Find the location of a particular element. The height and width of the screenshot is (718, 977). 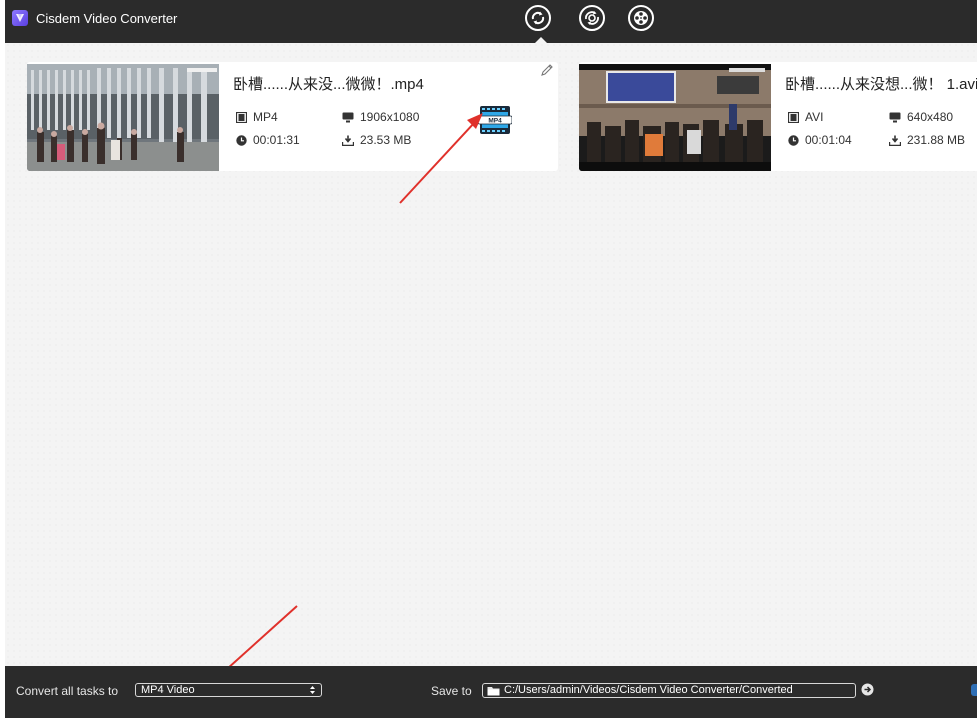

output-format-select: MP4 Video is located at coordinates (228, 690).